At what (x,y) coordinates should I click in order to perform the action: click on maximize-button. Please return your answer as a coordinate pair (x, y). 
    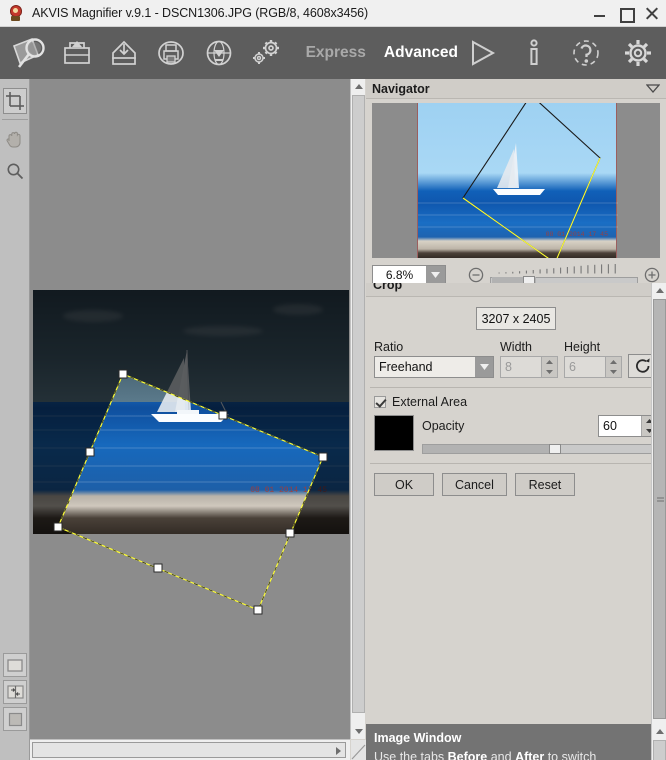
    Looking at the image, I should click on (627, 15).